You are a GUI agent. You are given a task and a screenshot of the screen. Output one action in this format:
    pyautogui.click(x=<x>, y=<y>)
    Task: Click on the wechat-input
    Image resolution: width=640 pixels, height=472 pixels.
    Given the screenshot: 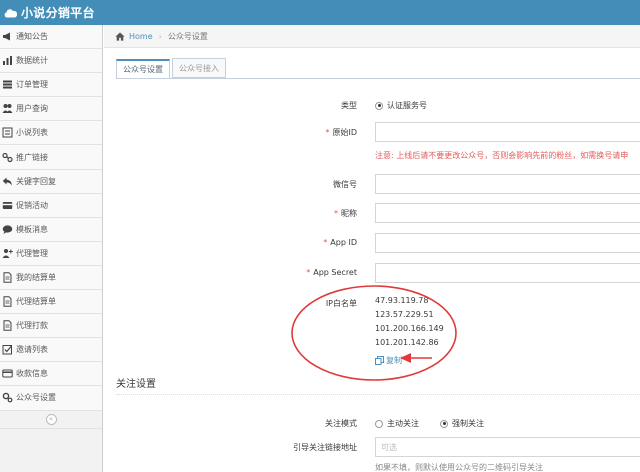 What is the action you would take?
    pyautogui.click(x=507, y=184)
    